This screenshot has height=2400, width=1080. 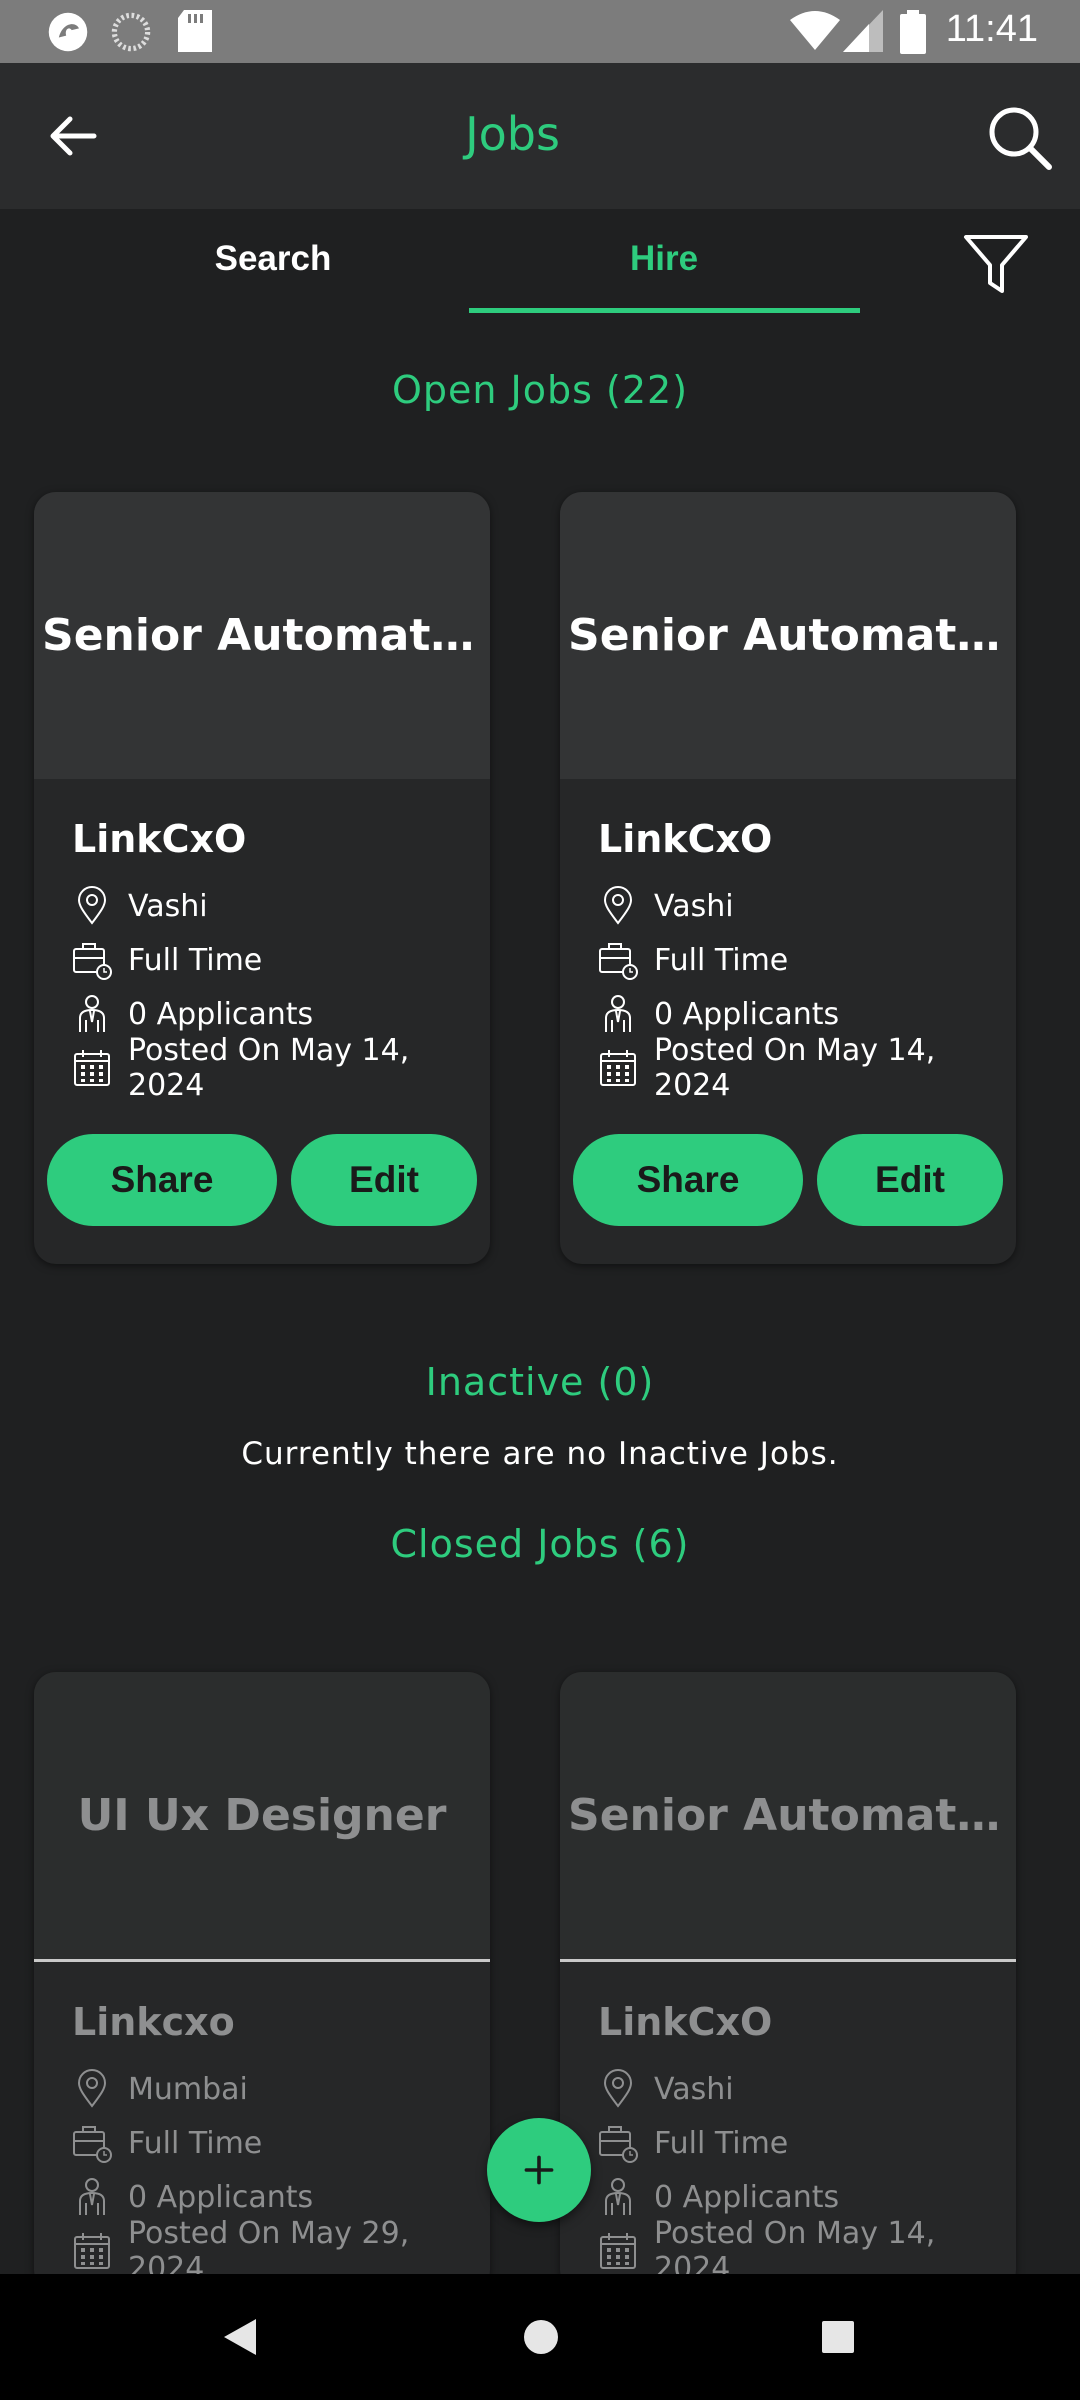 What do you see at coordinates (540, 1382) in the screenshot?
I see `inactive-heading: Inactive (0)` at bounding box center [540, 1382].